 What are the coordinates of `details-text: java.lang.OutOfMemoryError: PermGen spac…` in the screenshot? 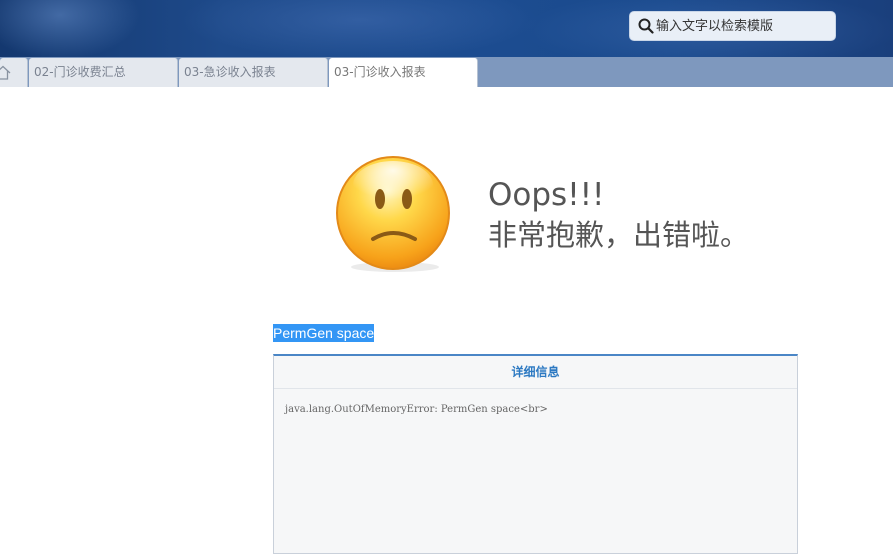 It's located at (416, 409).